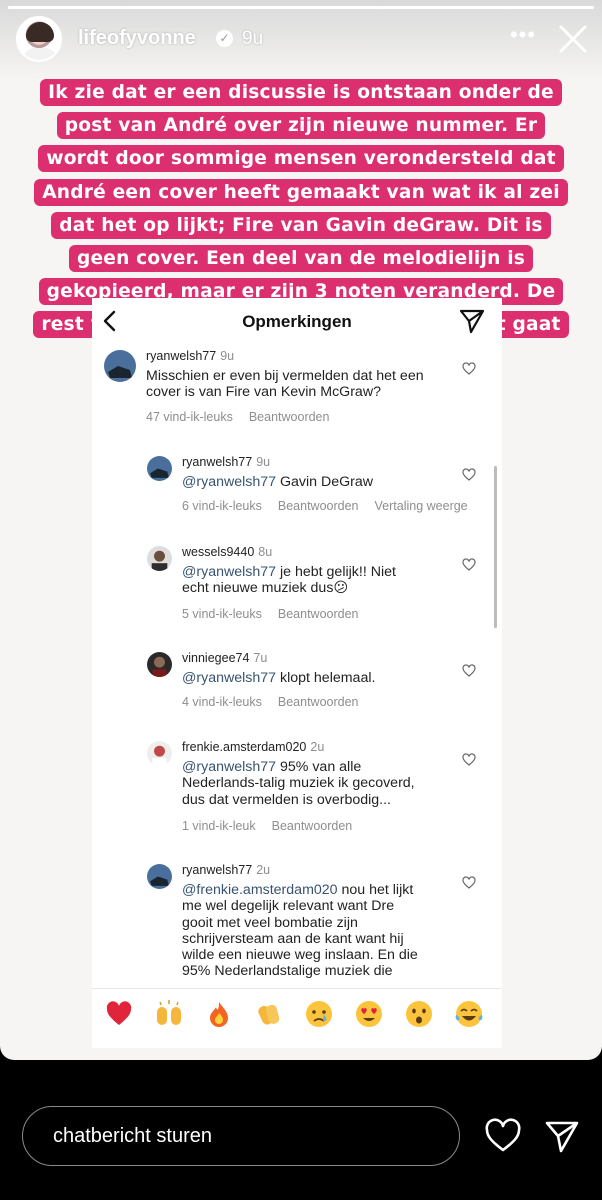 The width and height of the screenshot is (602, 1200). Describe the element at coordinates (260, 658) in the screenshot. I see `comment-time: 7u` at that location.